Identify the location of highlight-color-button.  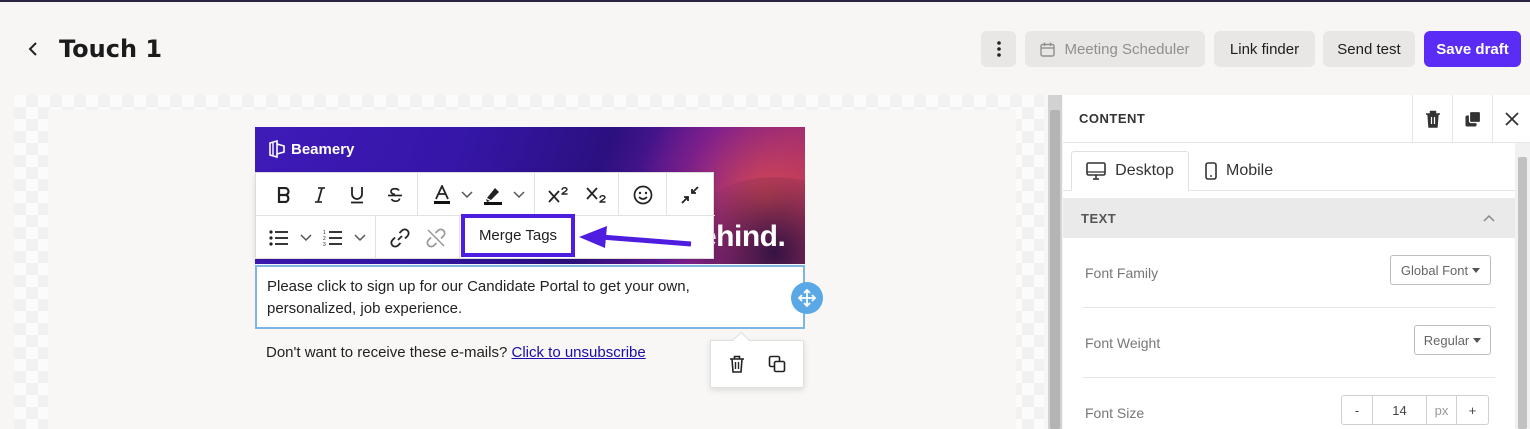
(493, 194).